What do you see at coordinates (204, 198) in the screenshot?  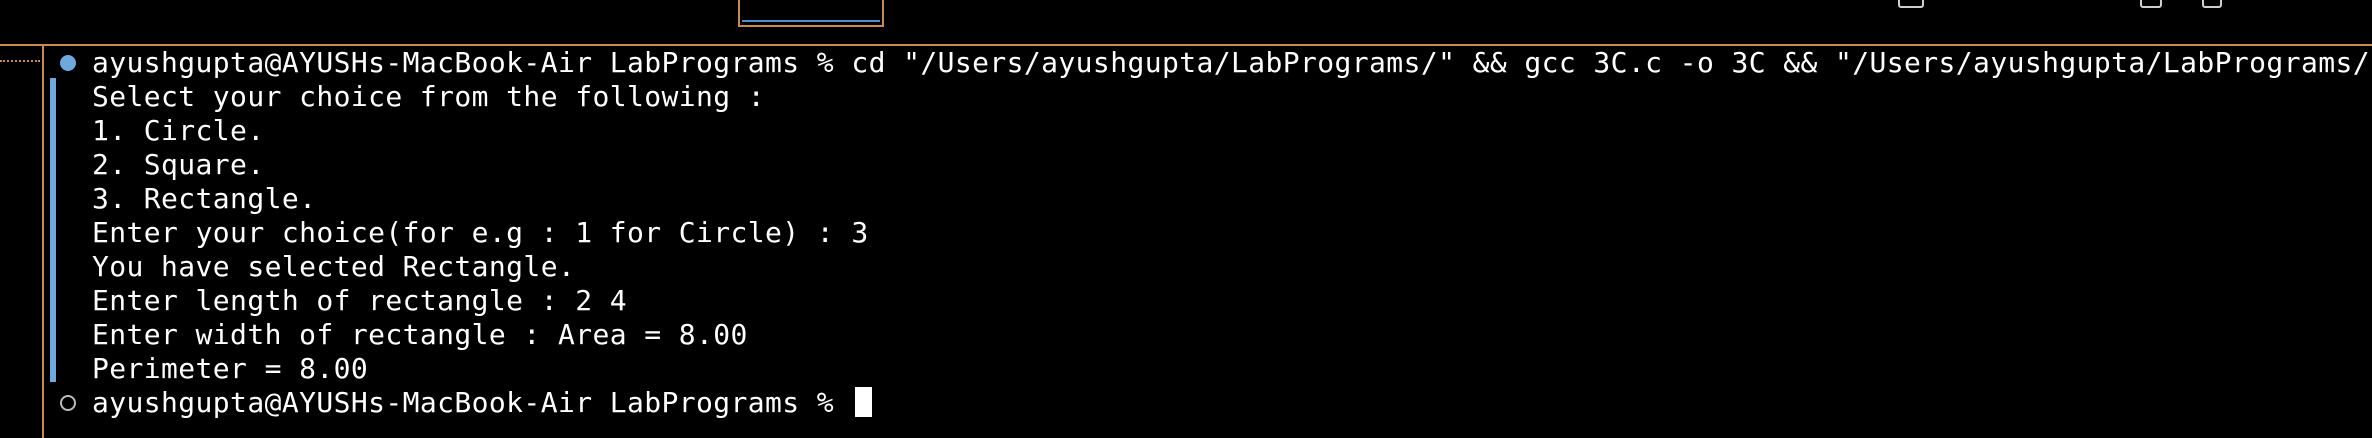 I see `output-line: 3. Rectangle.` at bounding box center [204, 198].